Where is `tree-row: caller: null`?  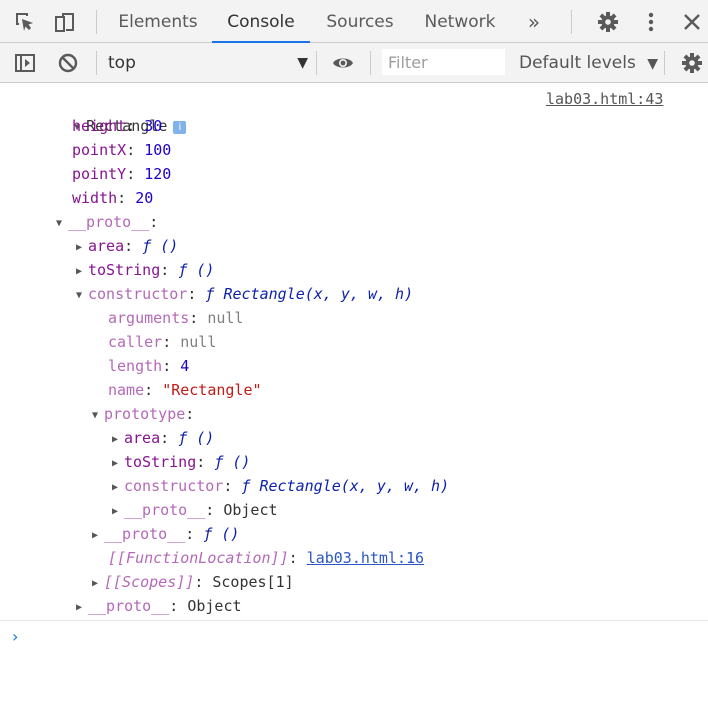 tree-row: caller: null is located at coordinates (162, 342).